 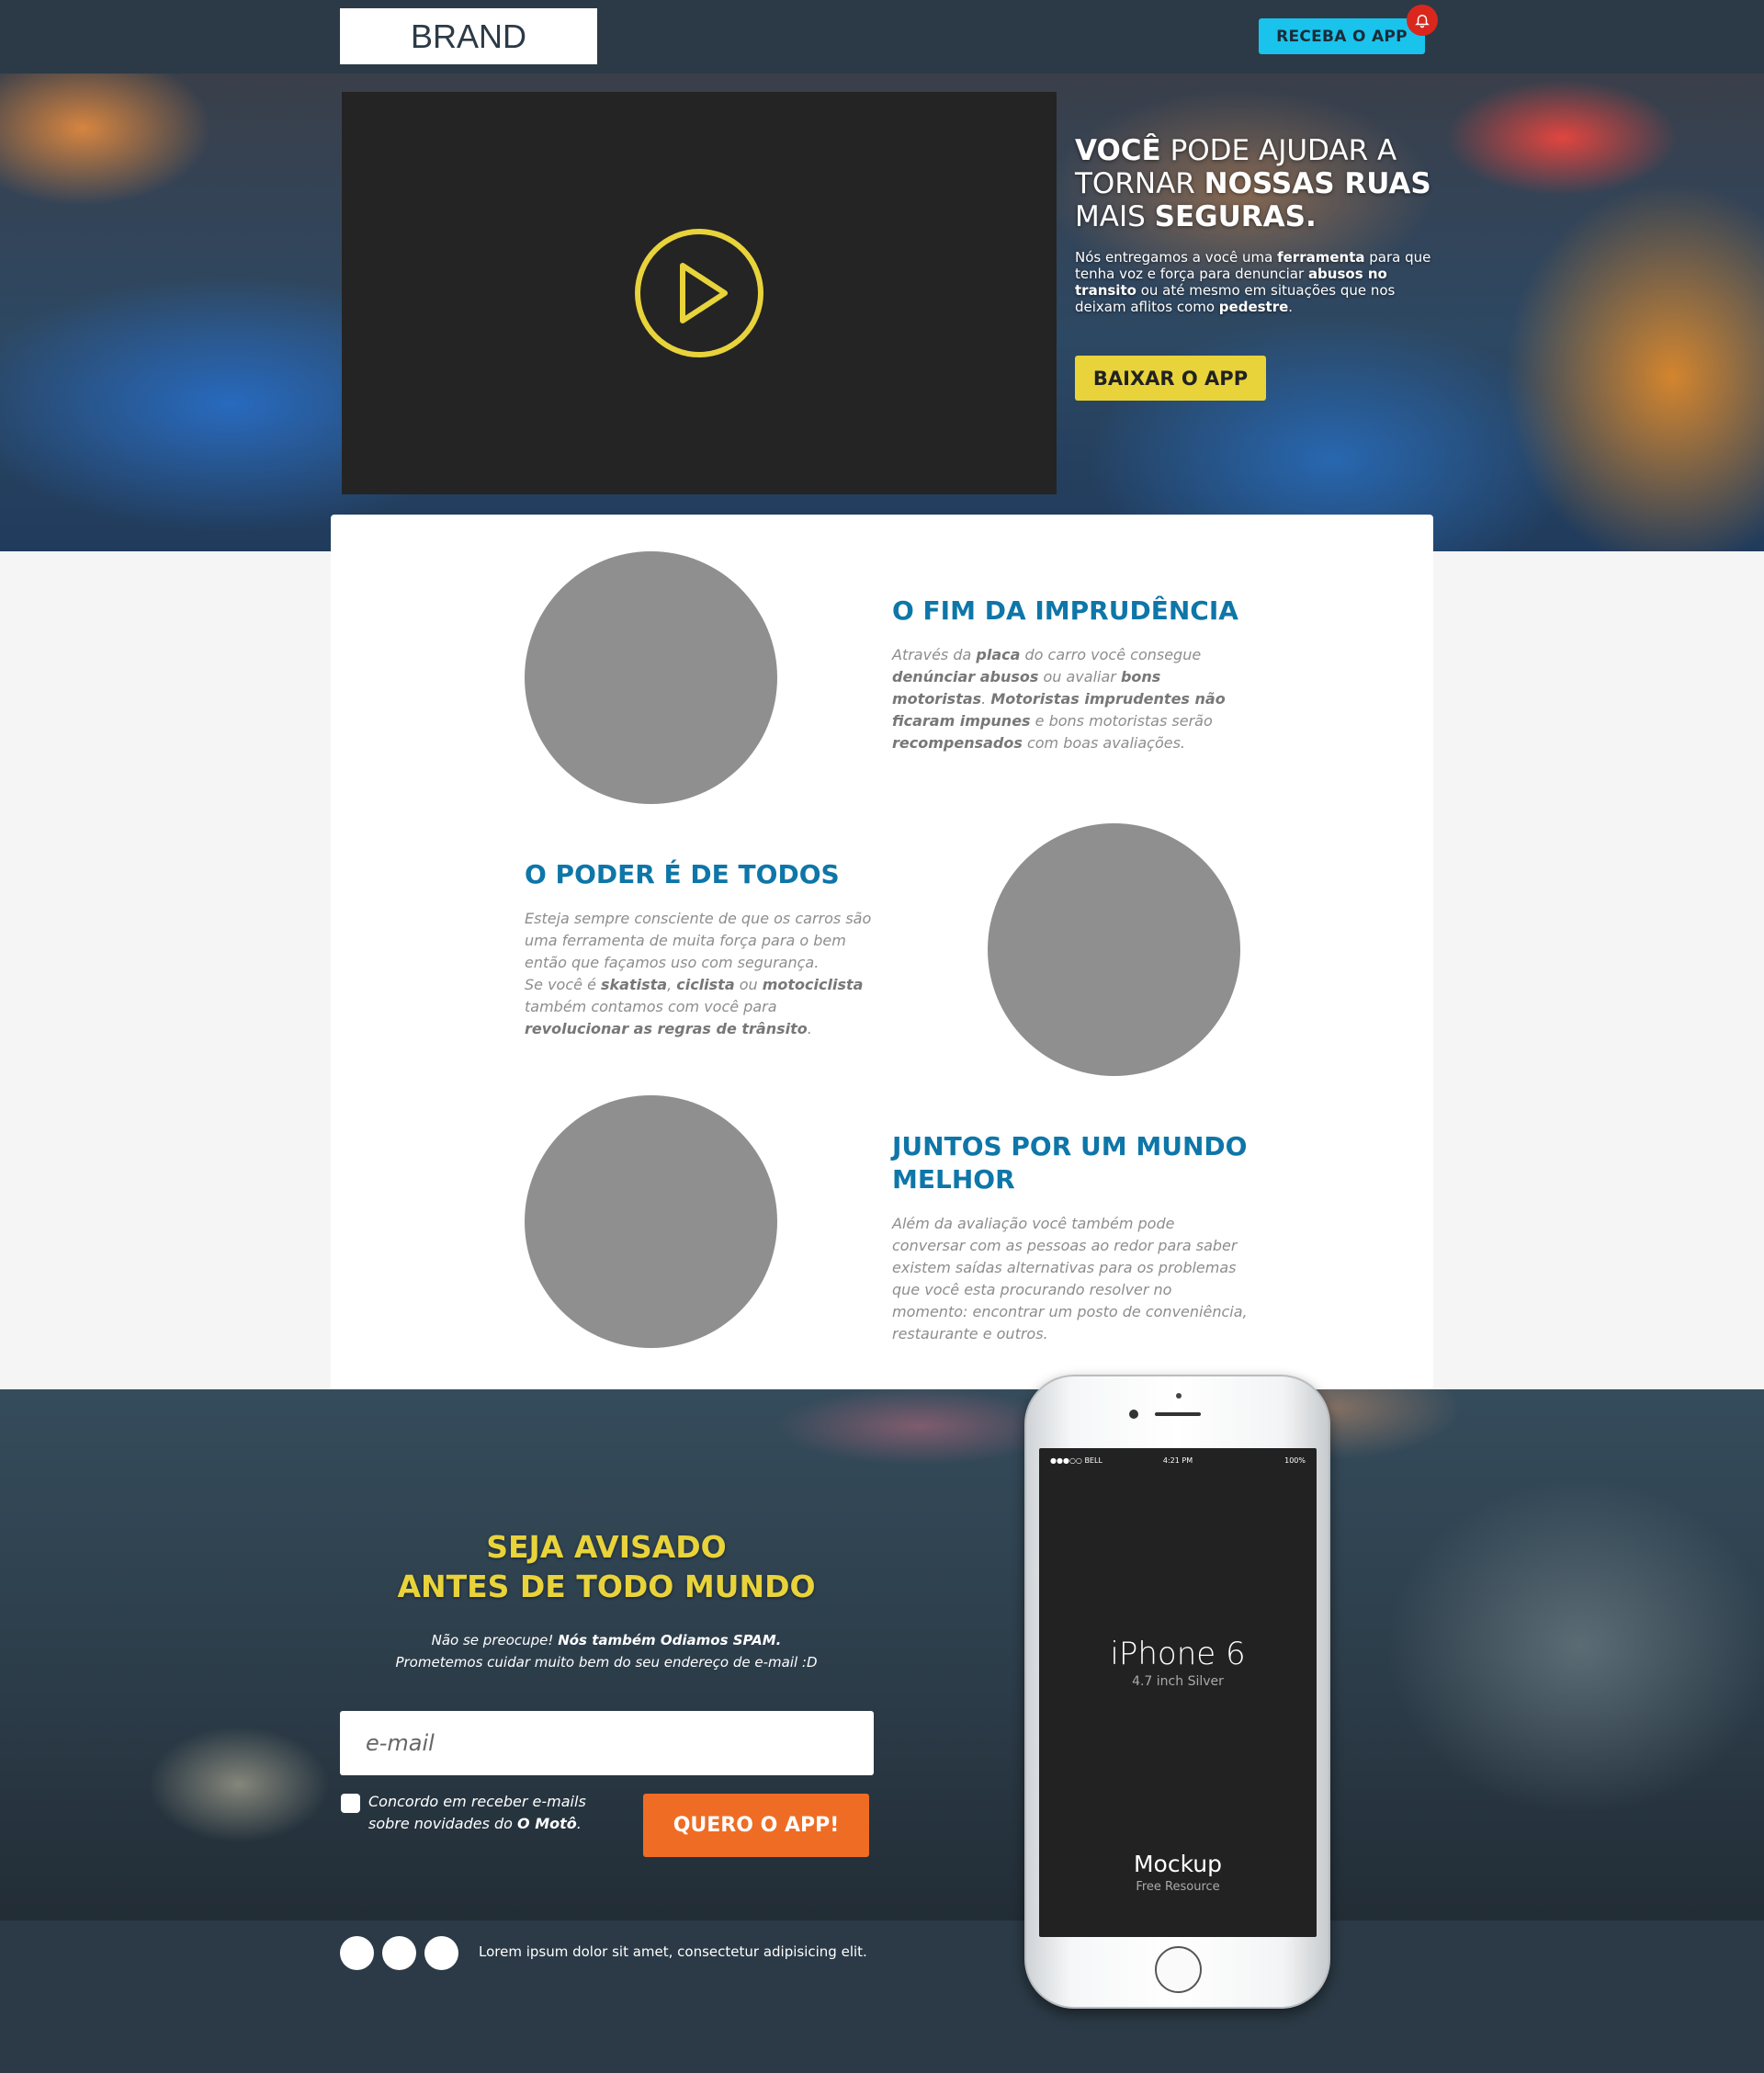 I want to click on get-app-button: RECEBA O APP, so click(x=1342, y=36).